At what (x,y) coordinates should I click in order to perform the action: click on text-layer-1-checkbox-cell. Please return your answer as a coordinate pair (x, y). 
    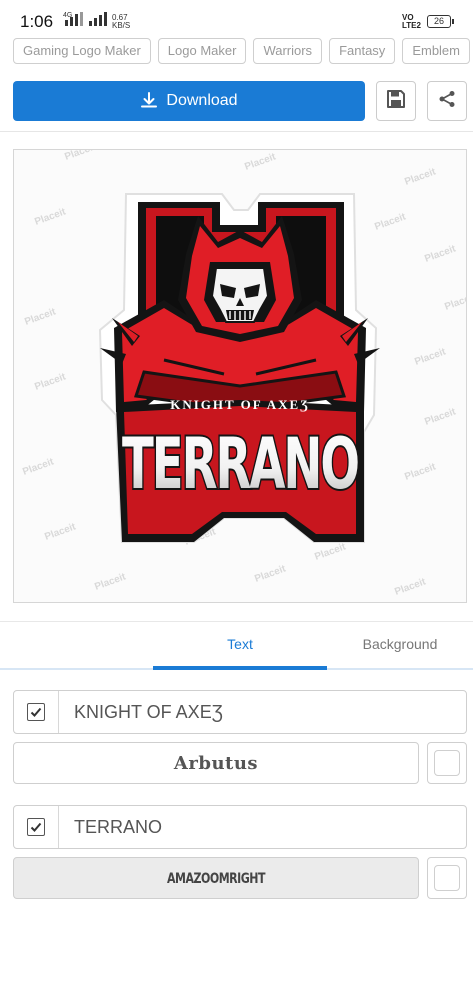
    Looking at the image, I should click on (36, 712).